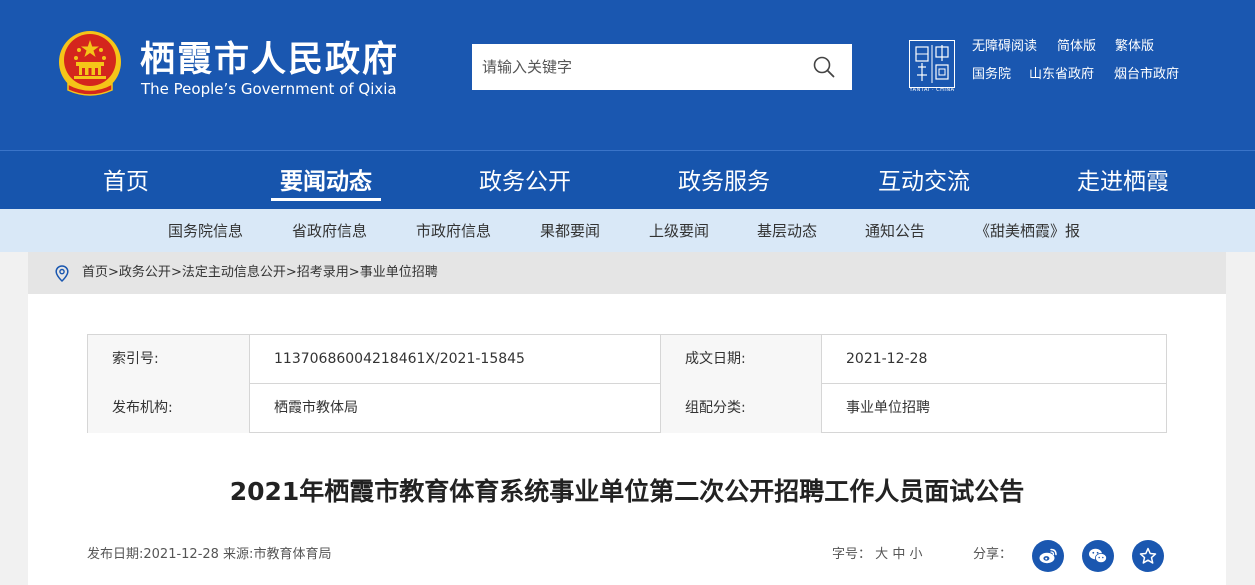 Image resolution: width=1255 pixels, height=585 pixels. What do you see at coordinates (1076, 47) in the screenshot?
I see `simplified-chinese-link: 简体版` at bounding box center [1076, 47].